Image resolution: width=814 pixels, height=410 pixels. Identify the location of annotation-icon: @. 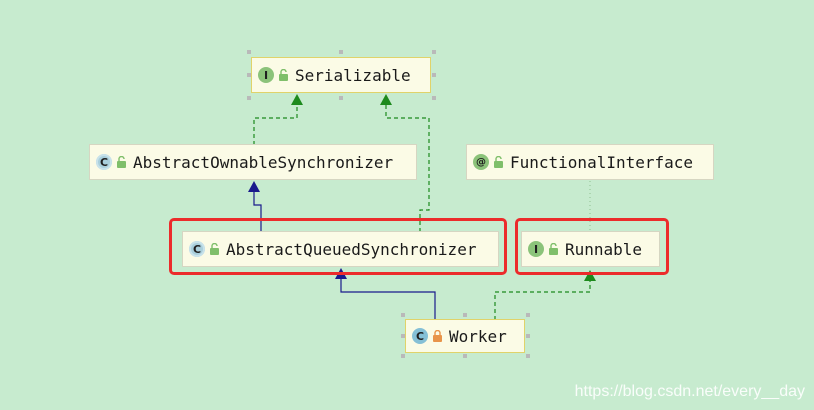
(481, 162).